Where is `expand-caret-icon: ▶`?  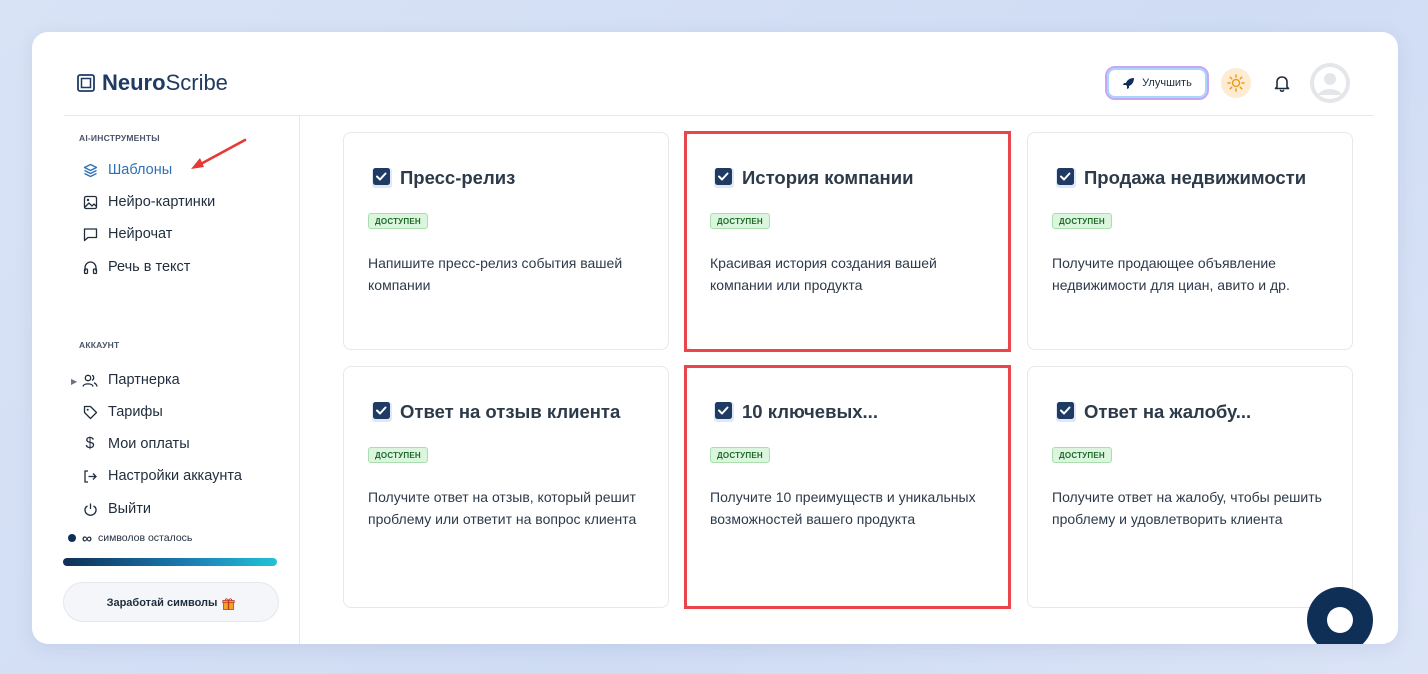
expand-caret-icon: ▶ is located at coordinates (74, 381).